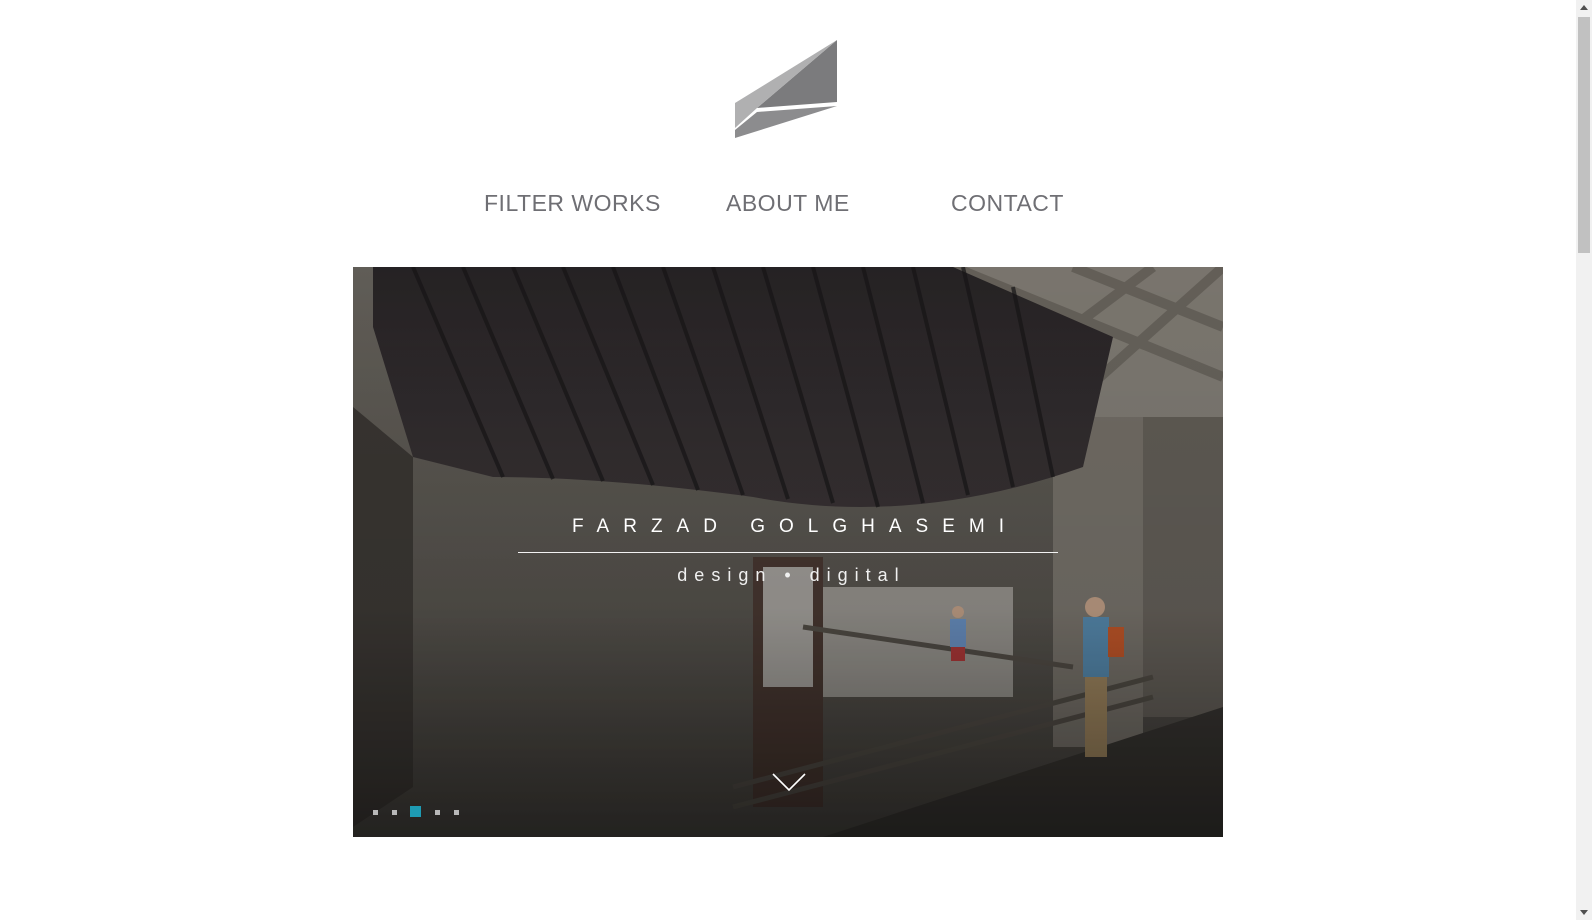 This screenshot has height=920, width=1592. I want to click on title-divider, so click(788, 552).